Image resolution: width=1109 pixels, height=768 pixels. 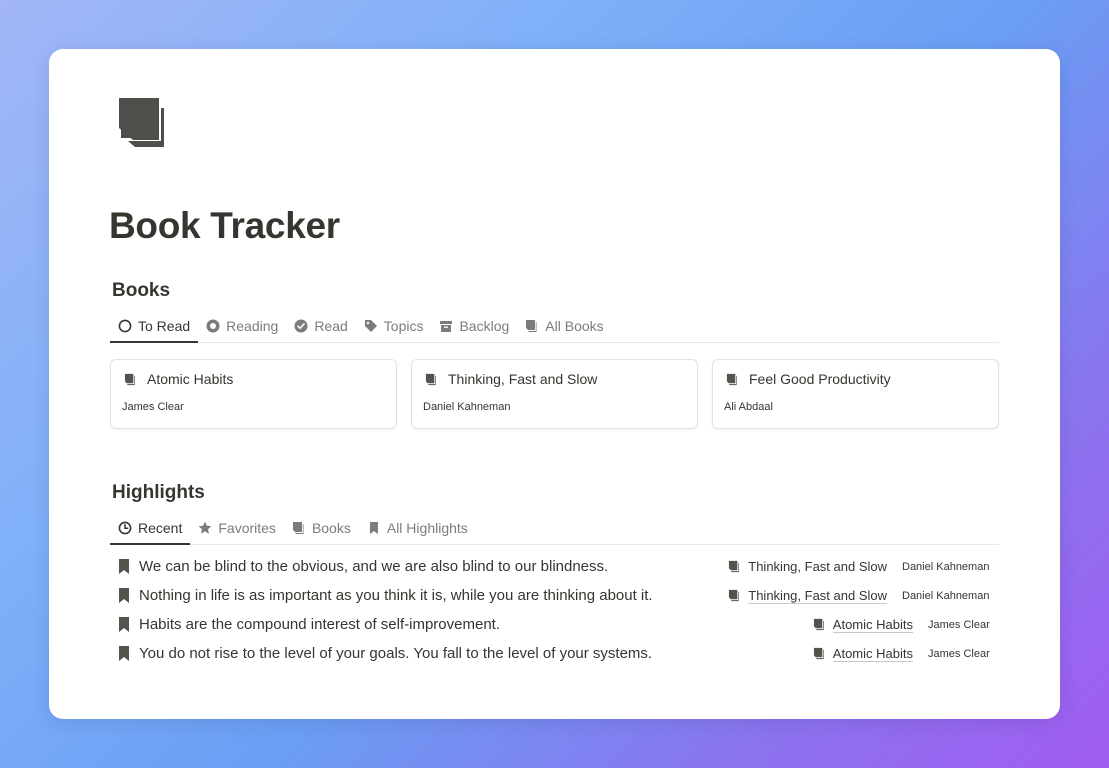 I want to click on book-card-author: James Clear, so click(x=153, y=407).